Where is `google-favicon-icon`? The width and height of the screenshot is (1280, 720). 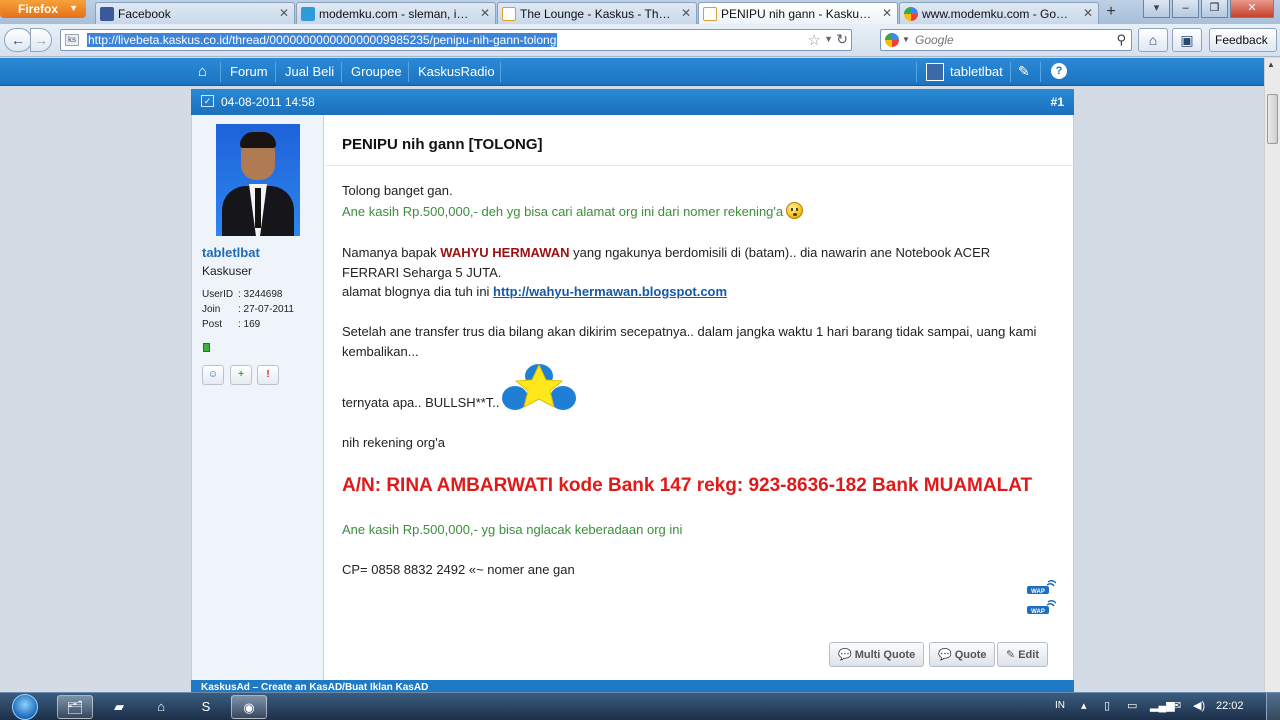
google-favicon-icon is located at coordinates (911, 14).